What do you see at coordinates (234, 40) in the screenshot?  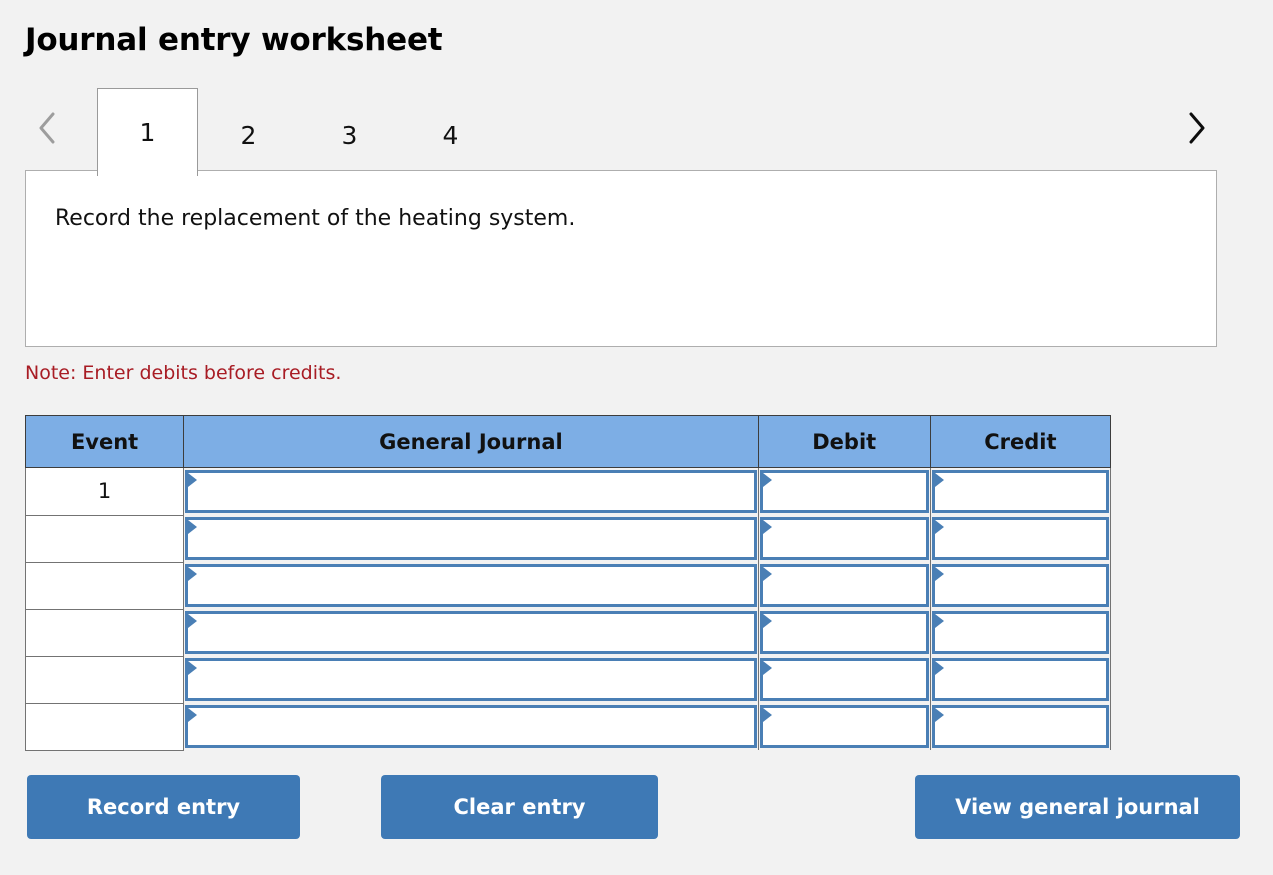 I see `page-title: Journal entry worksheet` at bounding box center [234, 40].